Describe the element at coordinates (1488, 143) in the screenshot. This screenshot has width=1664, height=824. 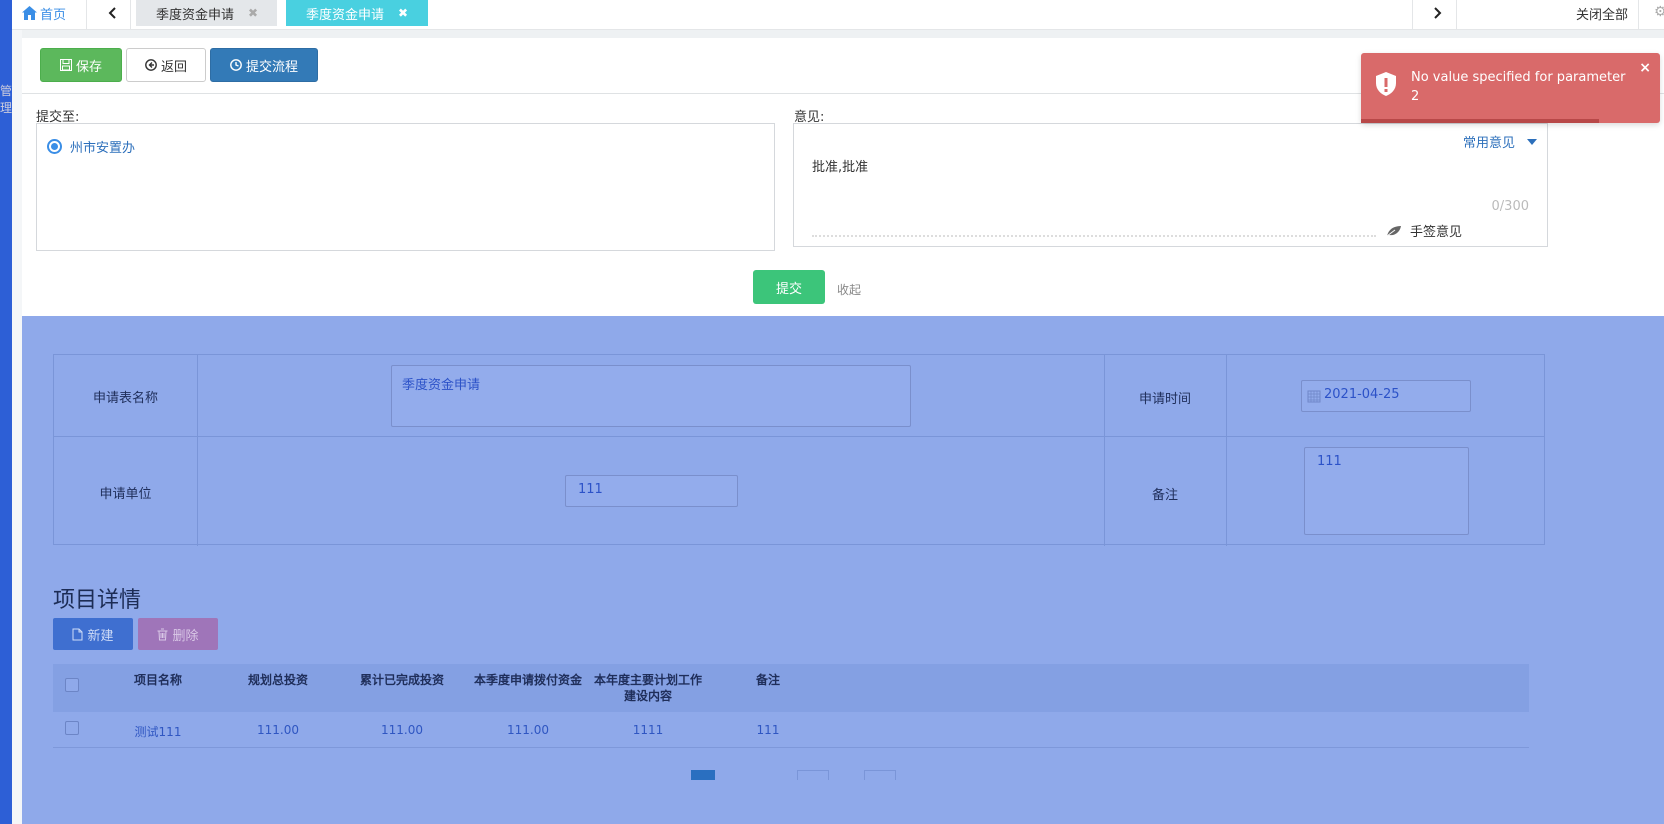
I see `common-opinion-label: 常用意见` at that location.